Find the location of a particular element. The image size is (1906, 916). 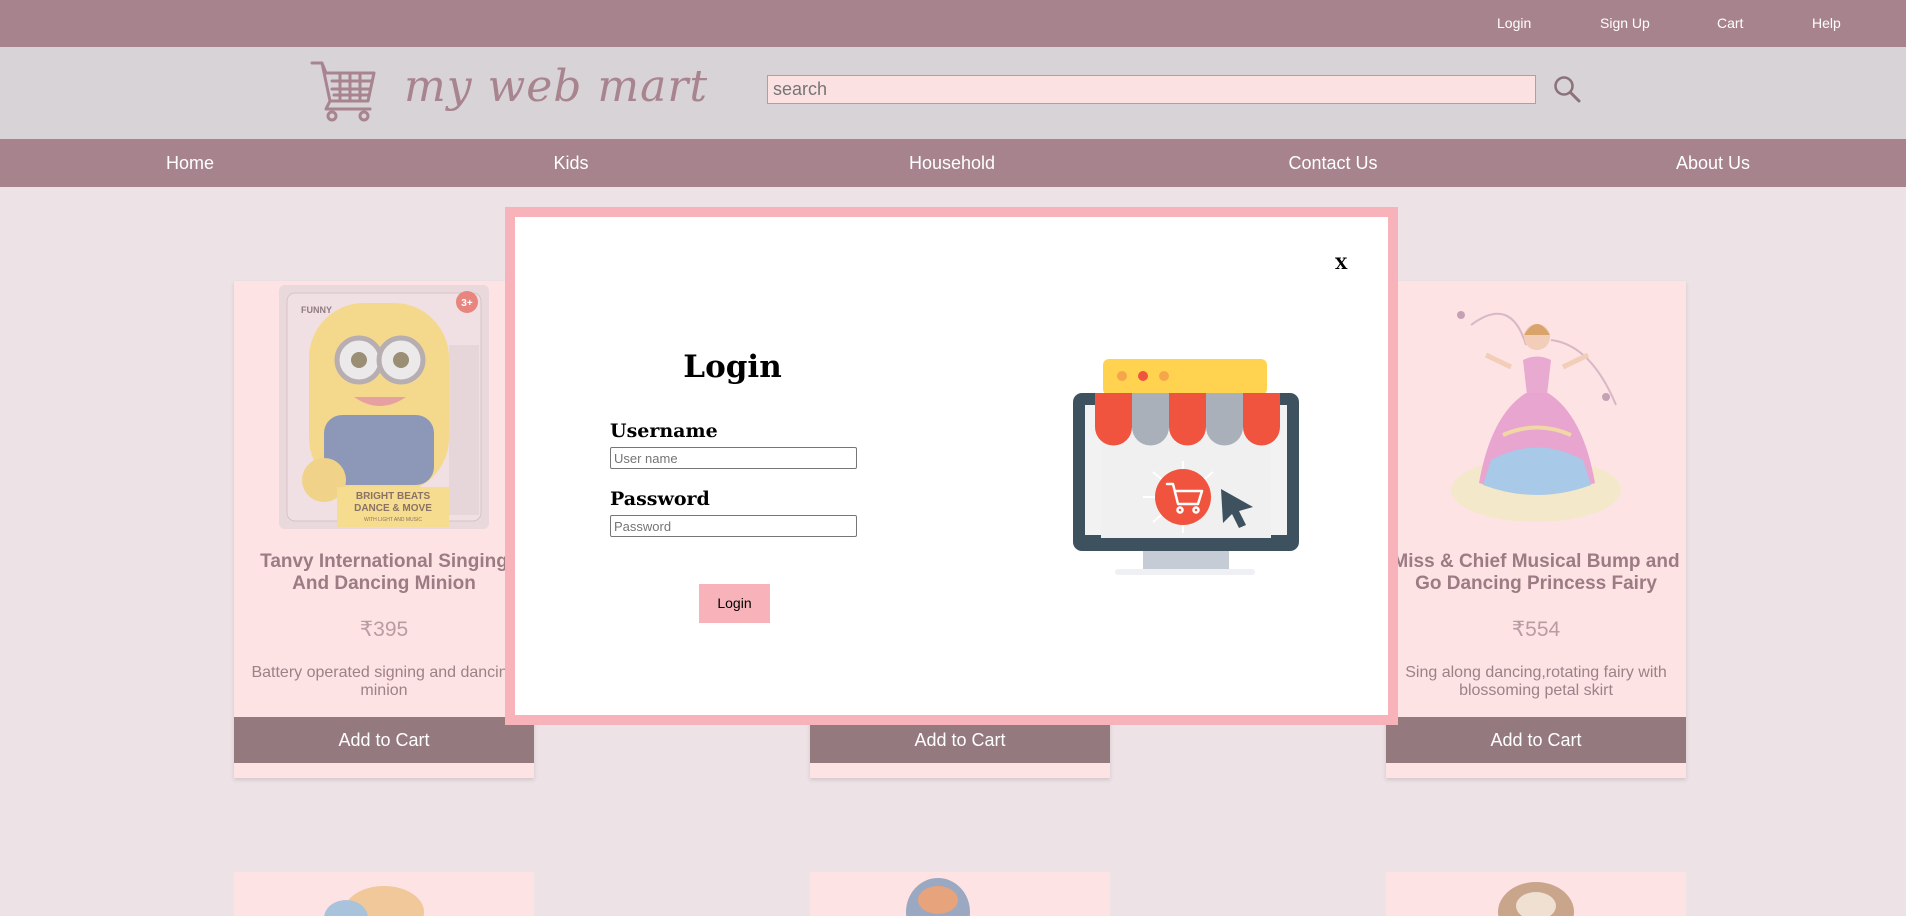

site-logo-text: my web mart is located at coordinates (556, 86).